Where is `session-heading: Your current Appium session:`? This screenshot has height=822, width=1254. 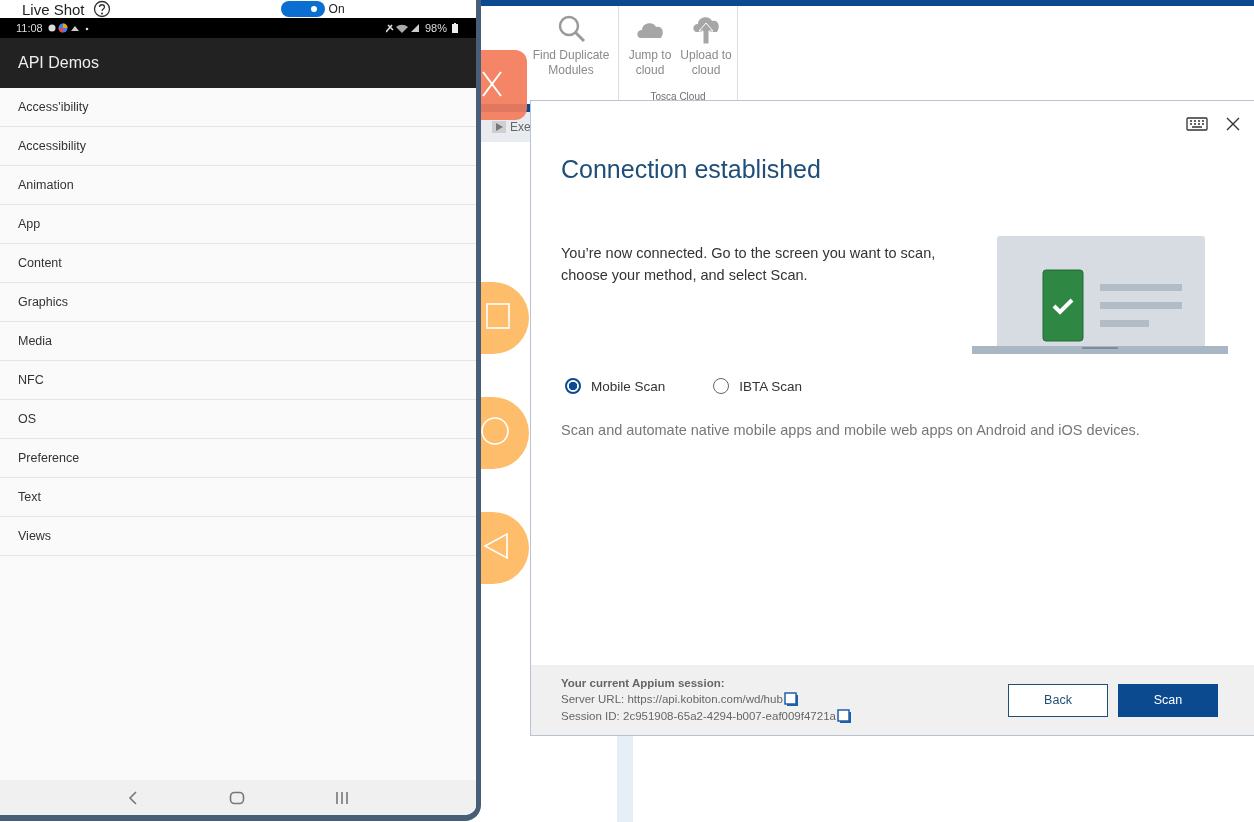 session-heading: Your current Appium session: is located at coordinates (643, 683).